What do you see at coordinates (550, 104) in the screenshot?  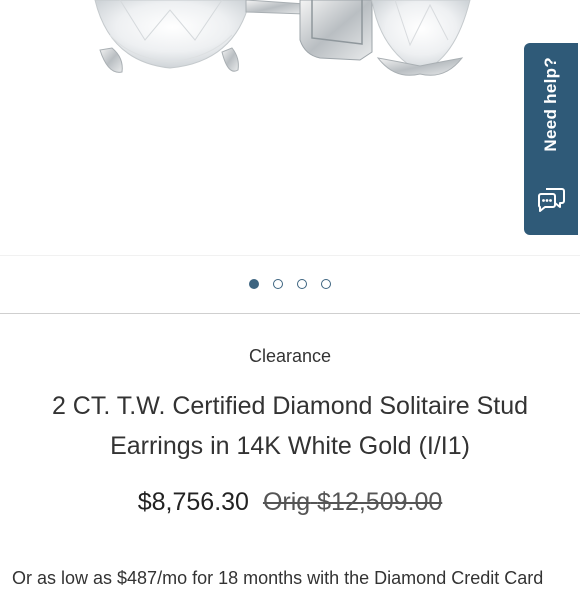 I see `need-help-label: Need help?` at bounding box center [550, 104].